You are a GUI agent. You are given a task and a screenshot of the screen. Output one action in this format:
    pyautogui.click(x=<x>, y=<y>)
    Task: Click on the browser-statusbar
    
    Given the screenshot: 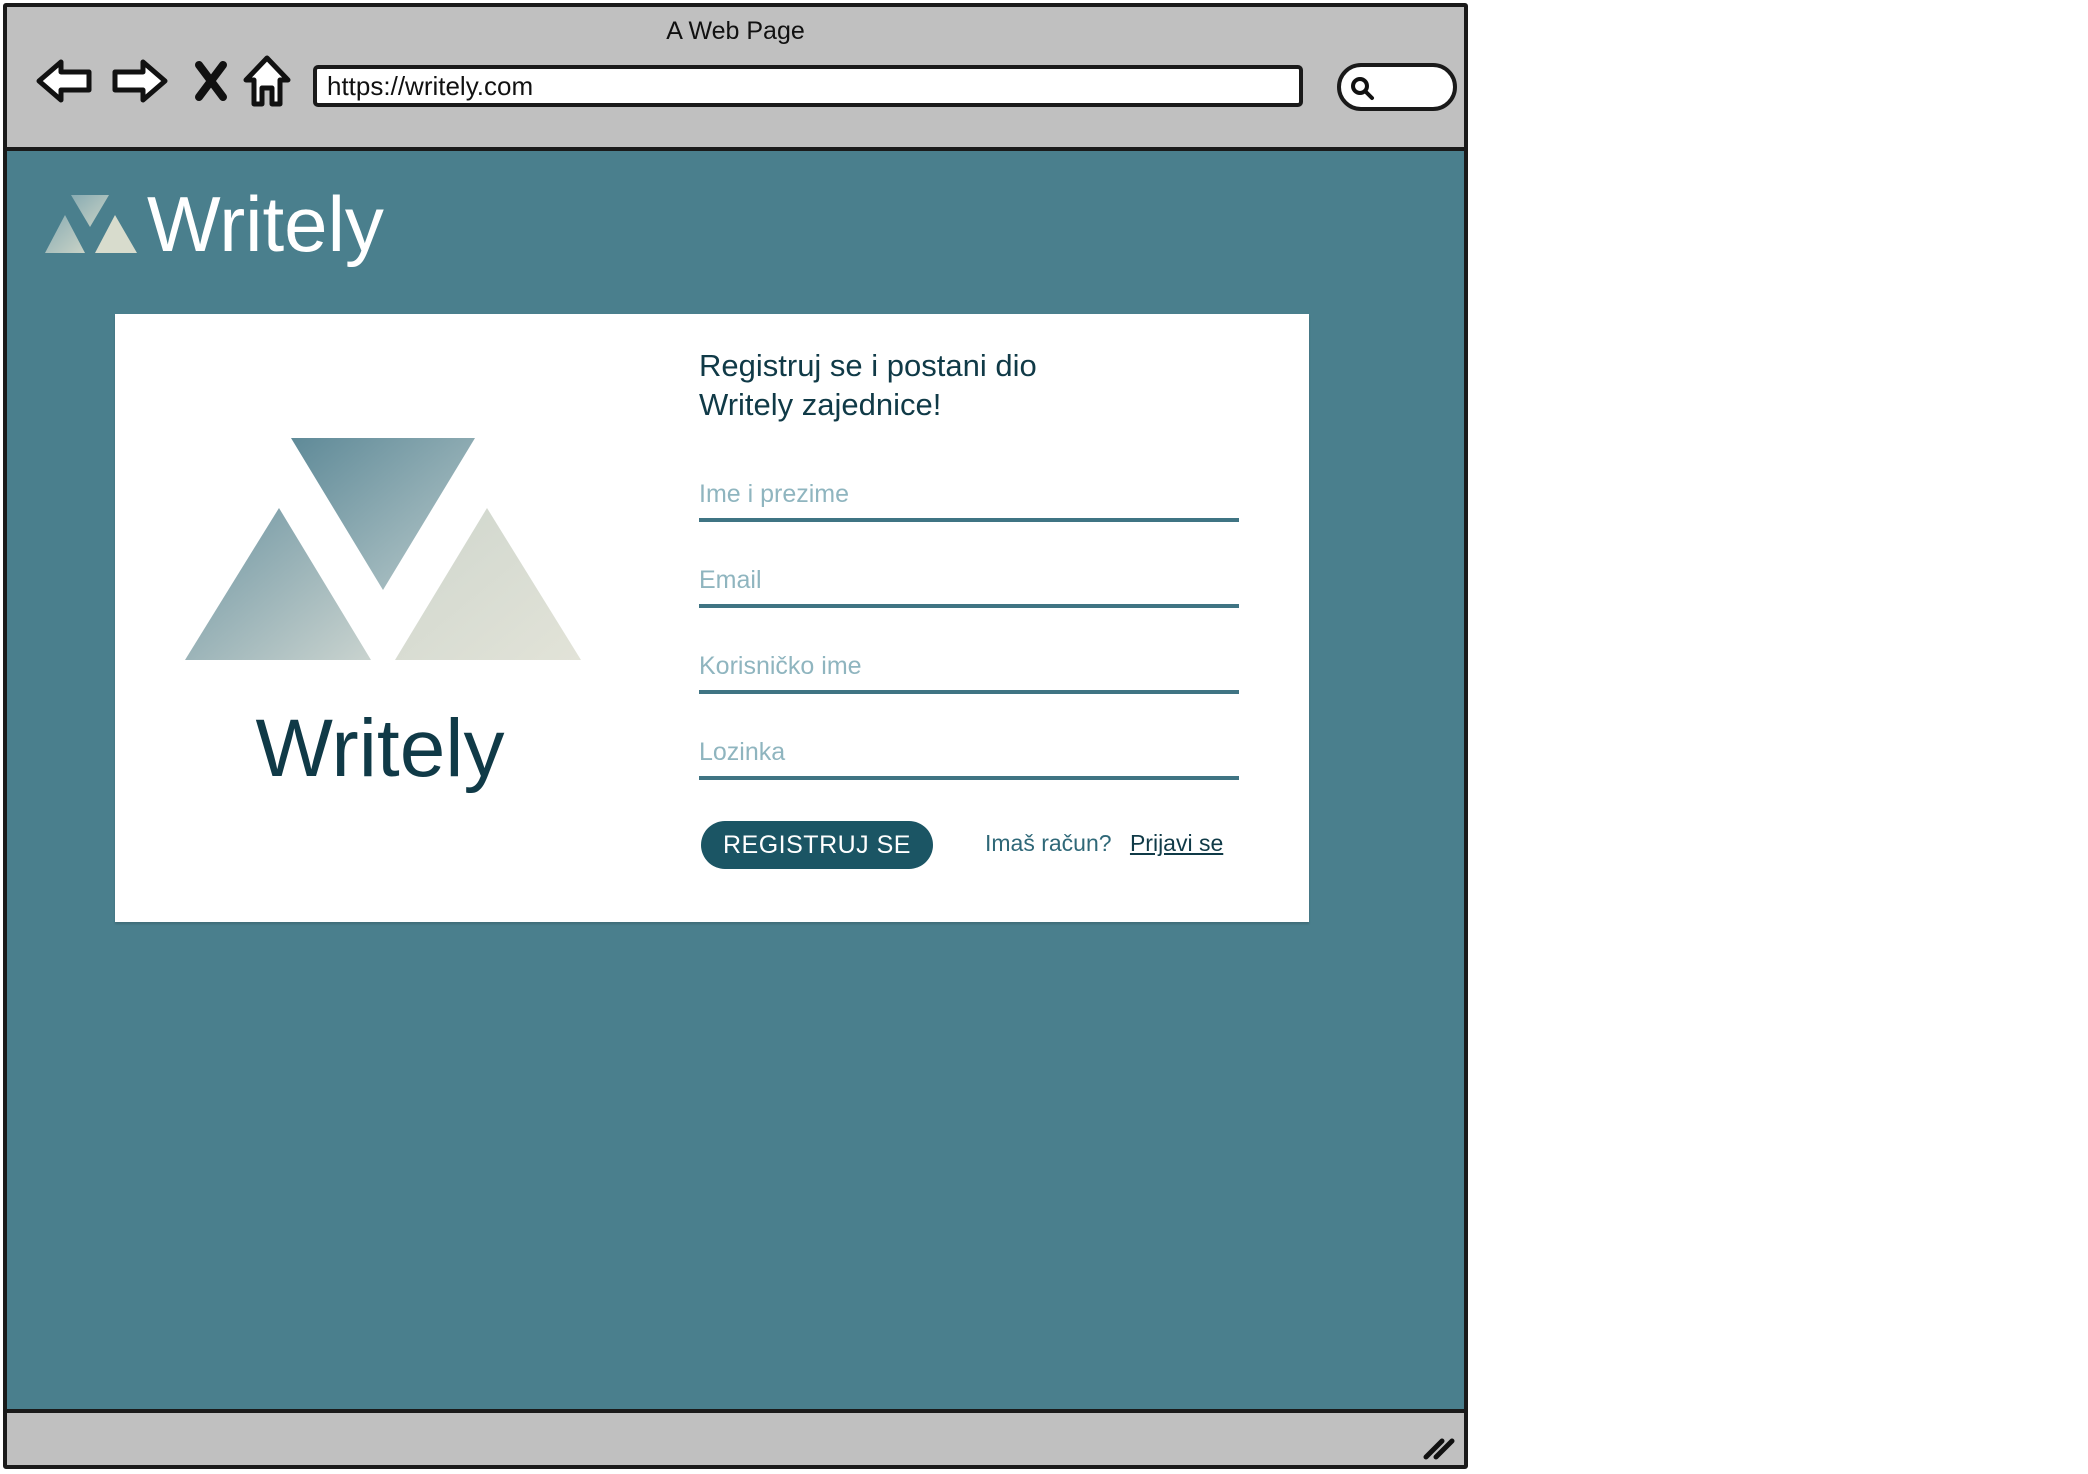 What is the action you would take?
    pyautogui.click(x=735, y=1437)
    